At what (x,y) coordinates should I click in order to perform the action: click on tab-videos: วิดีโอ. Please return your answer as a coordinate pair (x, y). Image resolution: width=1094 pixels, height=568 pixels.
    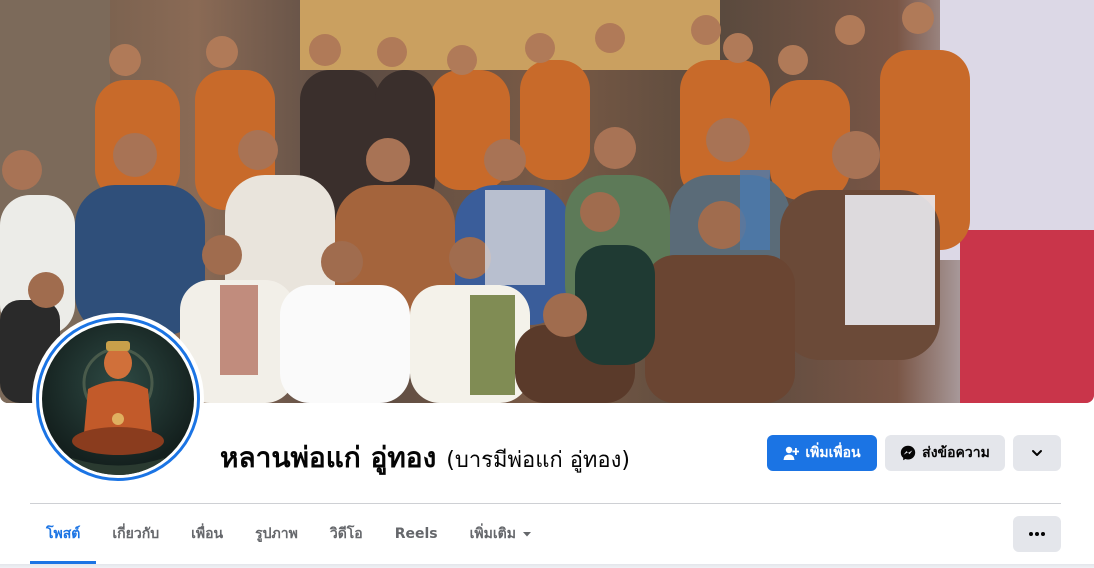
    Looking at the image, I should click on (346, 534).